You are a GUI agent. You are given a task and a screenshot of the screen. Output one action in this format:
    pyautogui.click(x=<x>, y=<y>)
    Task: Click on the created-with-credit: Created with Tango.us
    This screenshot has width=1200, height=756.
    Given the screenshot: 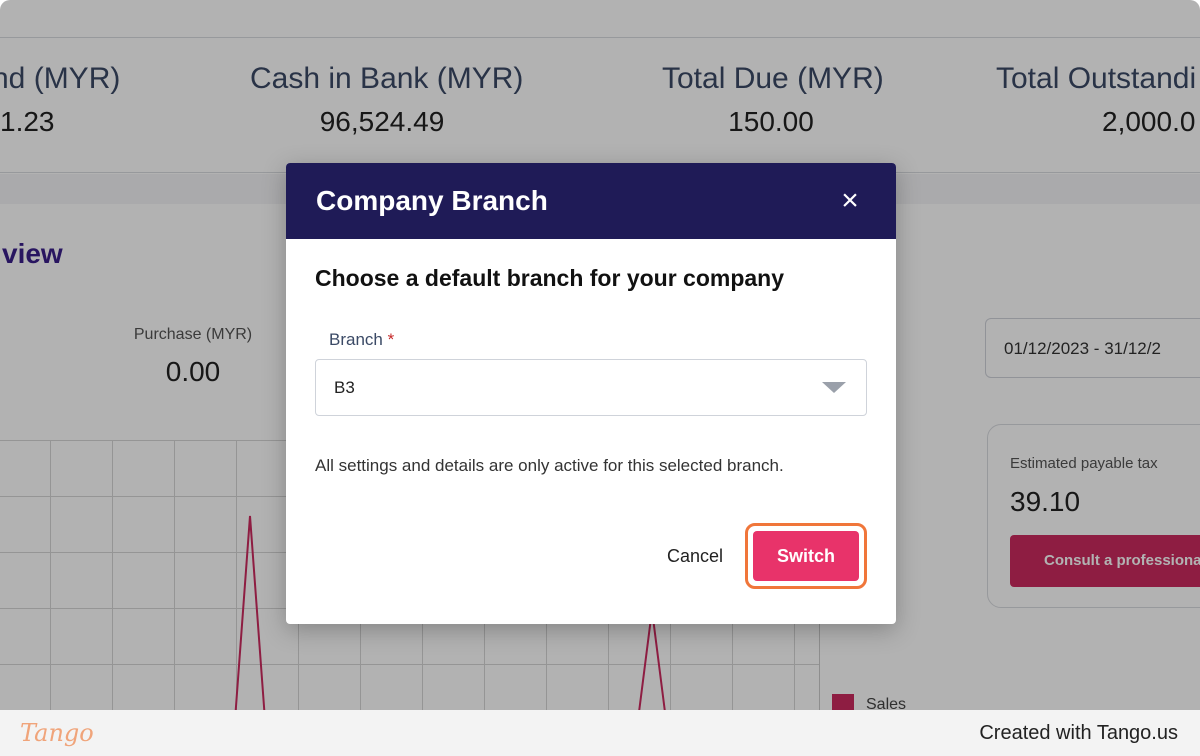 What is the action you would take?
    pyautogui.click(x=1078, y=732)
    